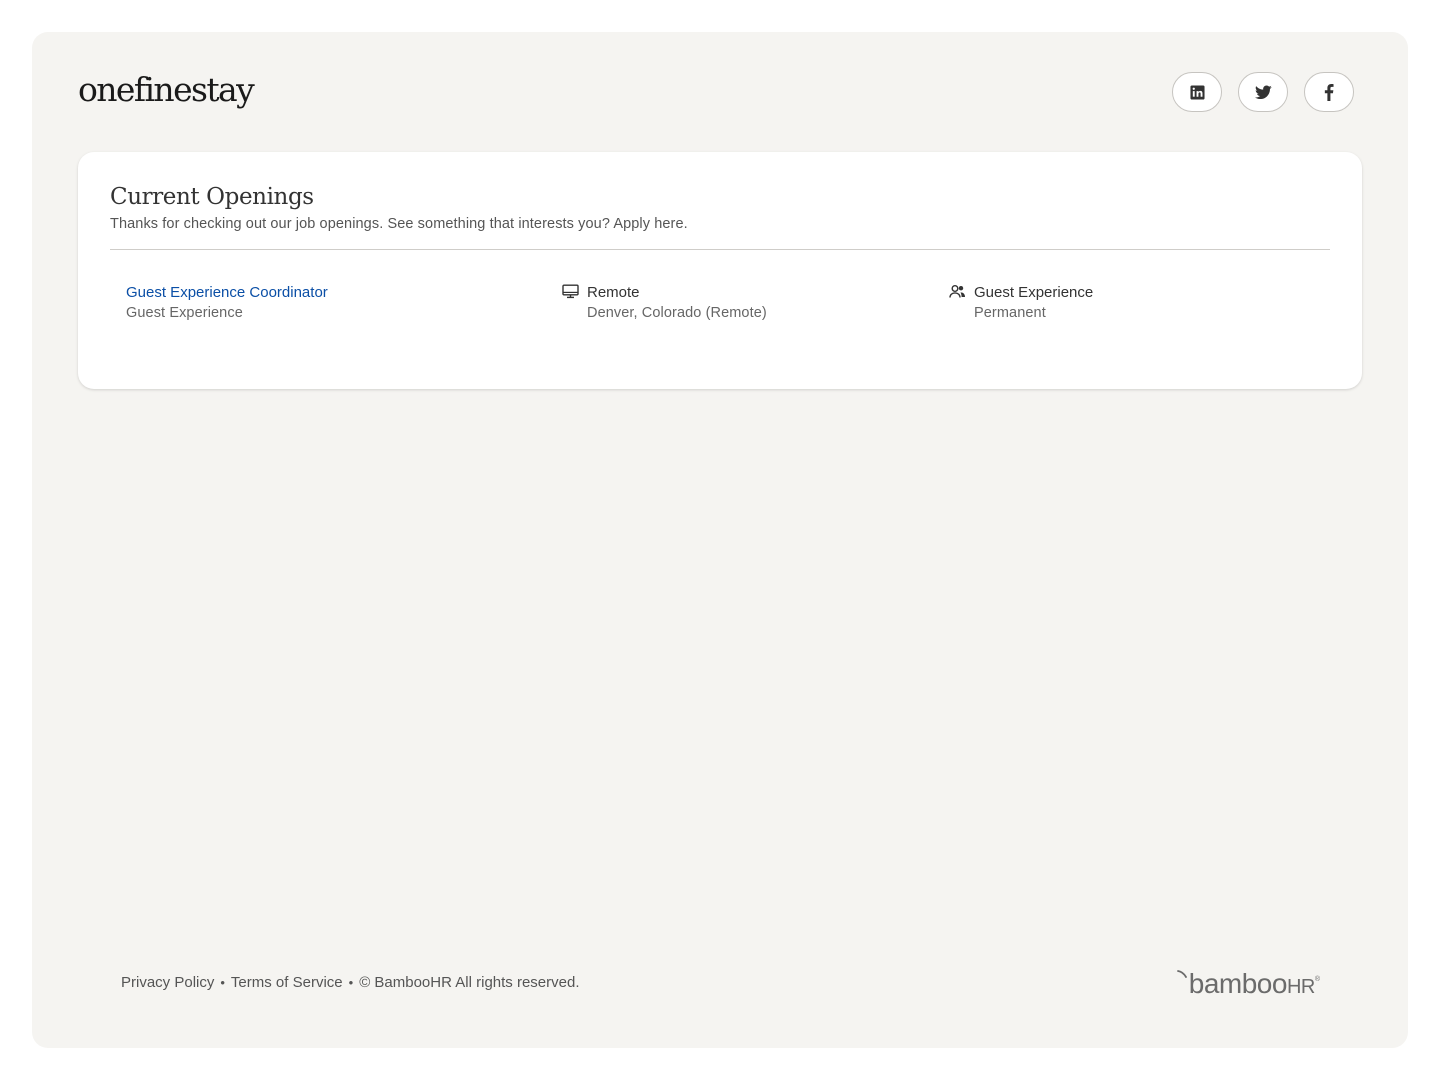 This screenshot has height=1080, width=1440. I want to click on page-title: Current Openings, so click(212, 197).